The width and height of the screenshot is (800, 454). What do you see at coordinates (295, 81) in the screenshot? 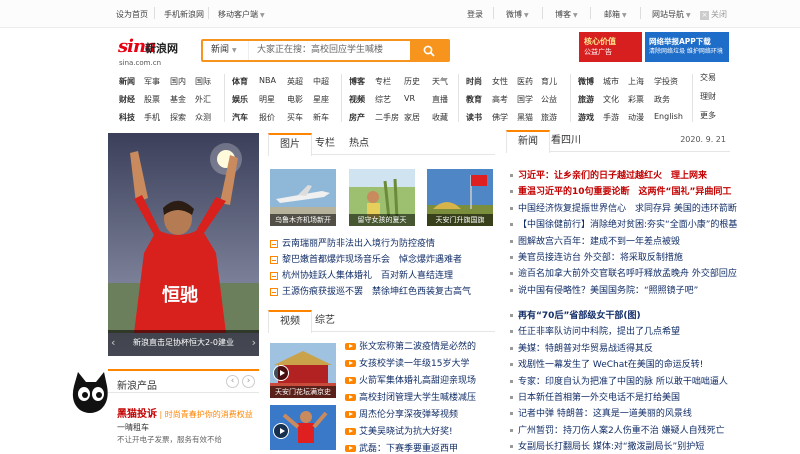
I see `nav-link: 英超` at bounding box center [295, 81].